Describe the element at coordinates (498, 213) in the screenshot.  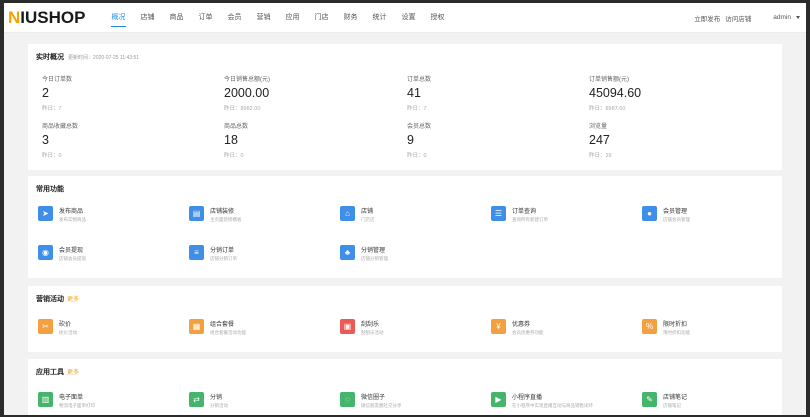
I see `order-search-icon: ☰` at that location.